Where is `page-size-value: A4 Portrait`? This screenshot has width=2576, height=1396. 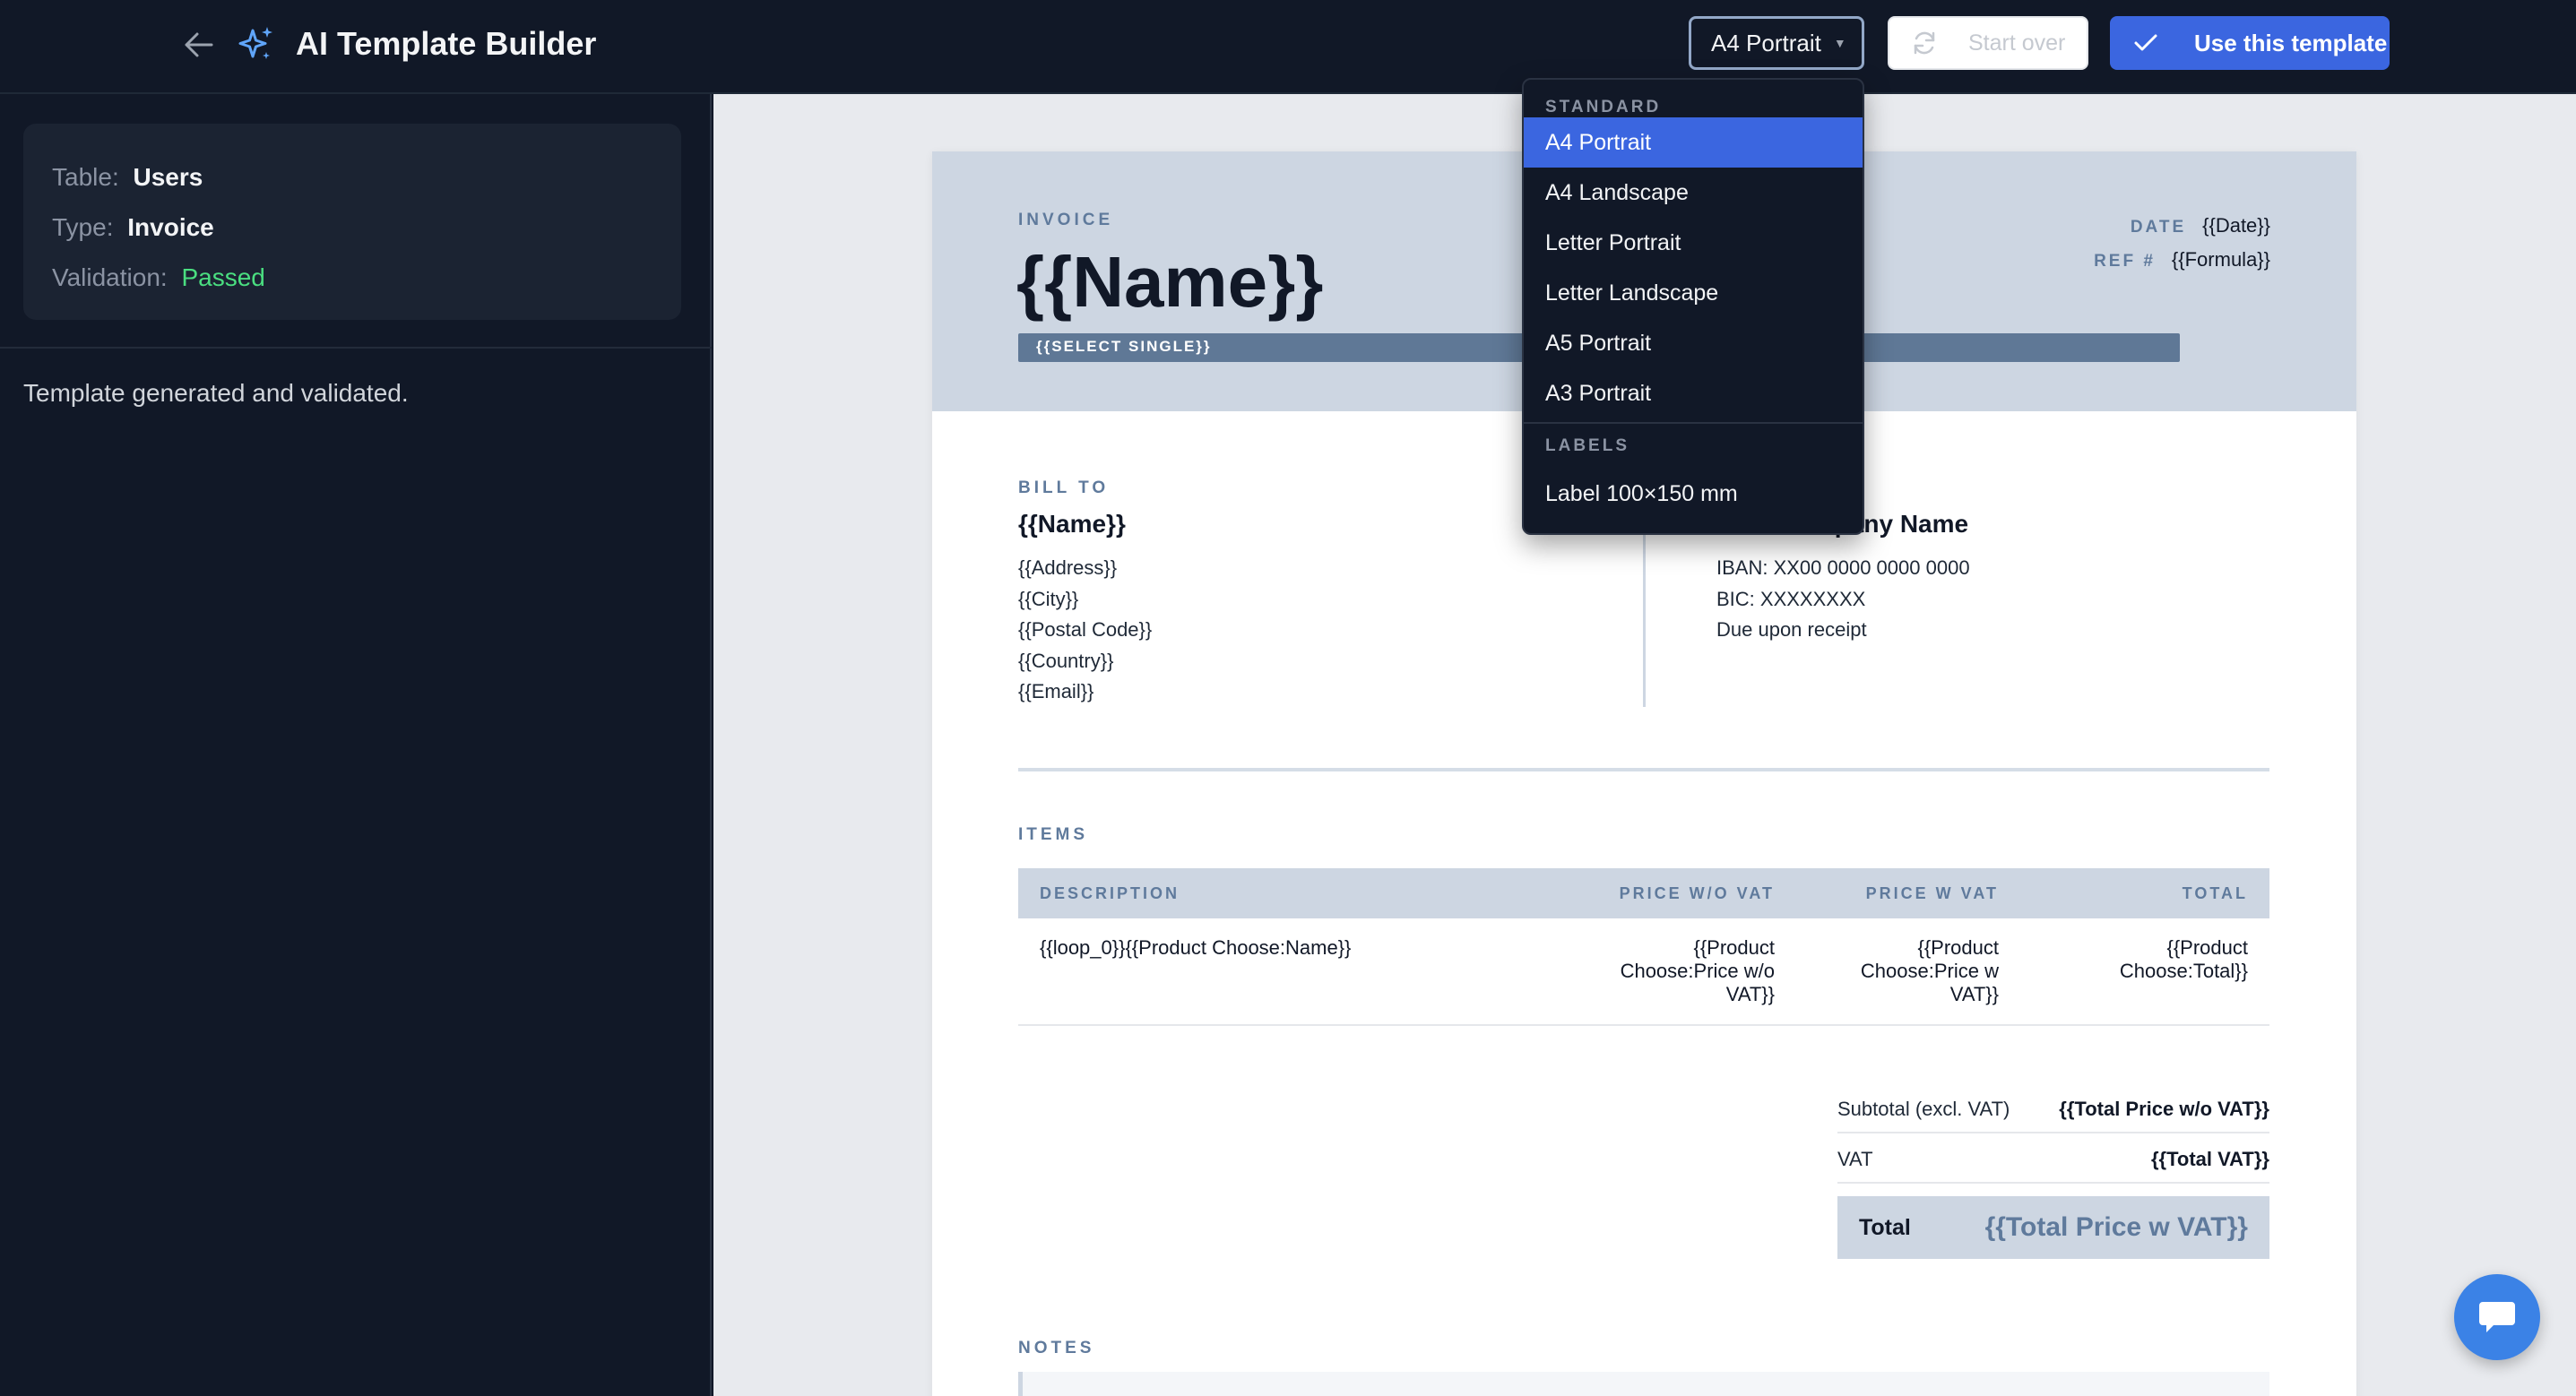
page-size-value: A4 Portrait is located at coordinates (1766, 42).